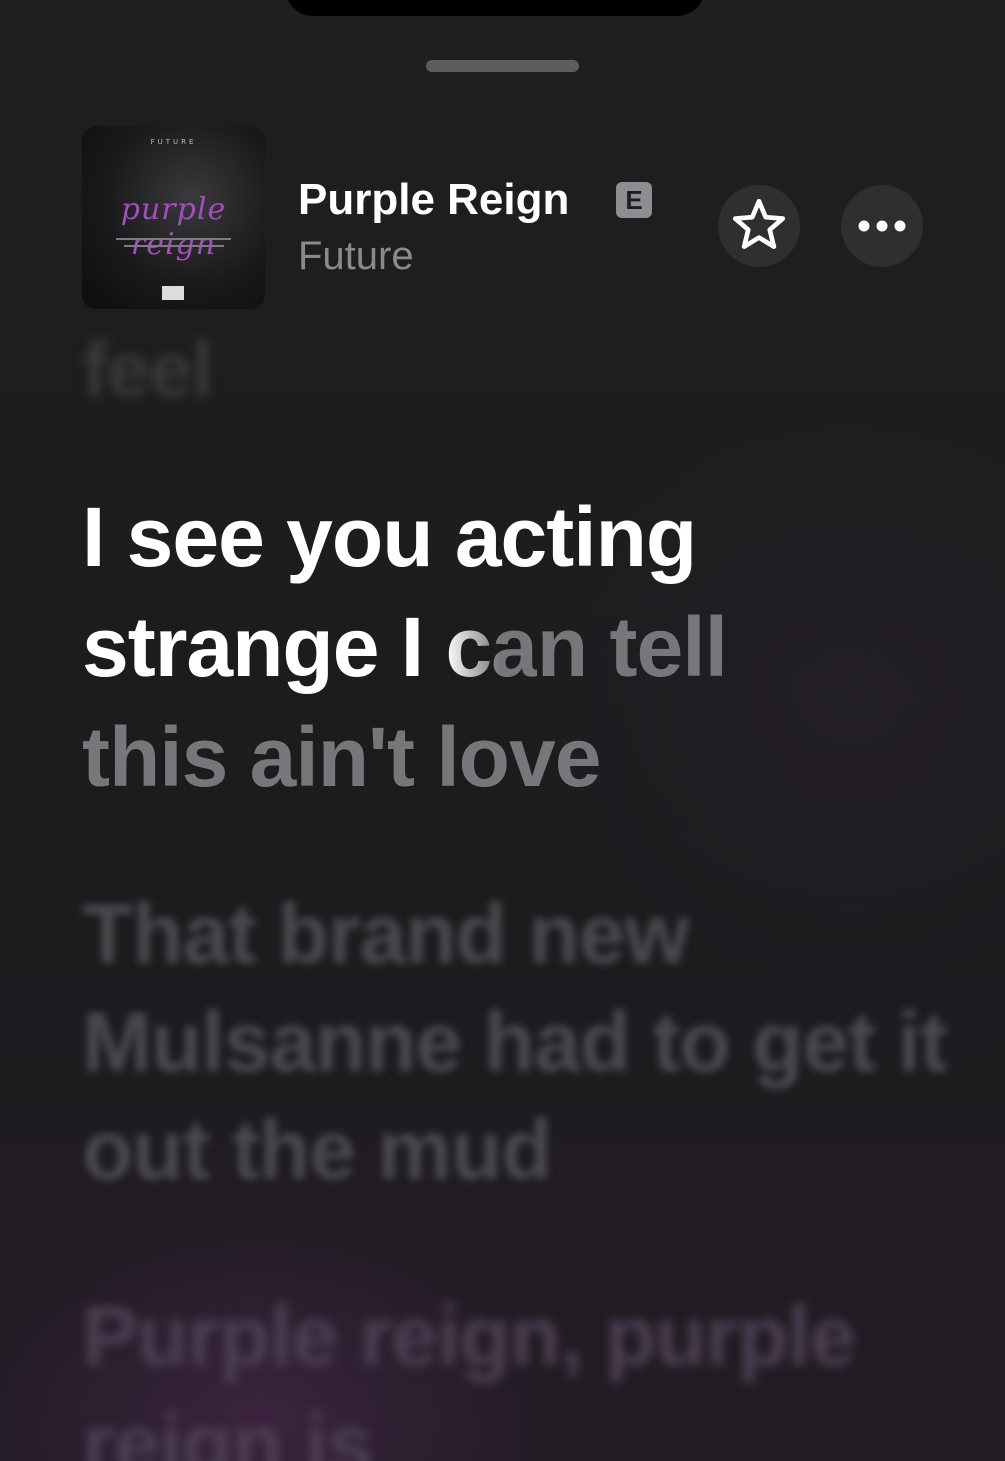 This screenshot has width=1005, height=1461. I want to click on artwork-title-text: purple reign, so click(173, 227).